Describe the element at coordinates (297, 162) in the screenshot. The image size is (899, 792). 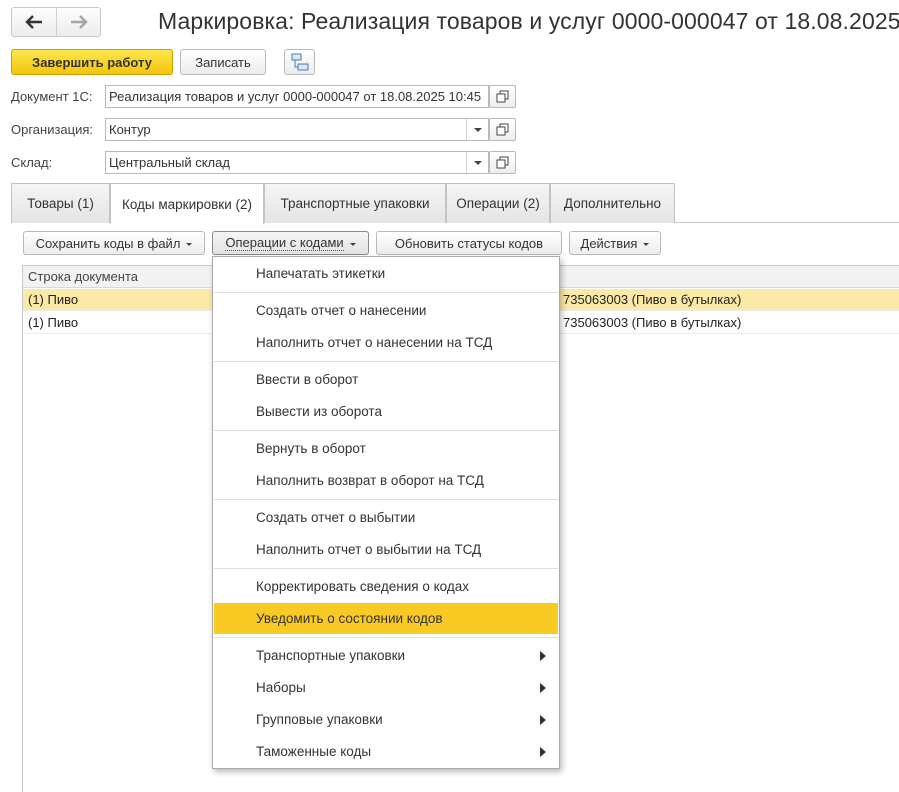
I see `warehouse-field: Центральный склад` at that location.